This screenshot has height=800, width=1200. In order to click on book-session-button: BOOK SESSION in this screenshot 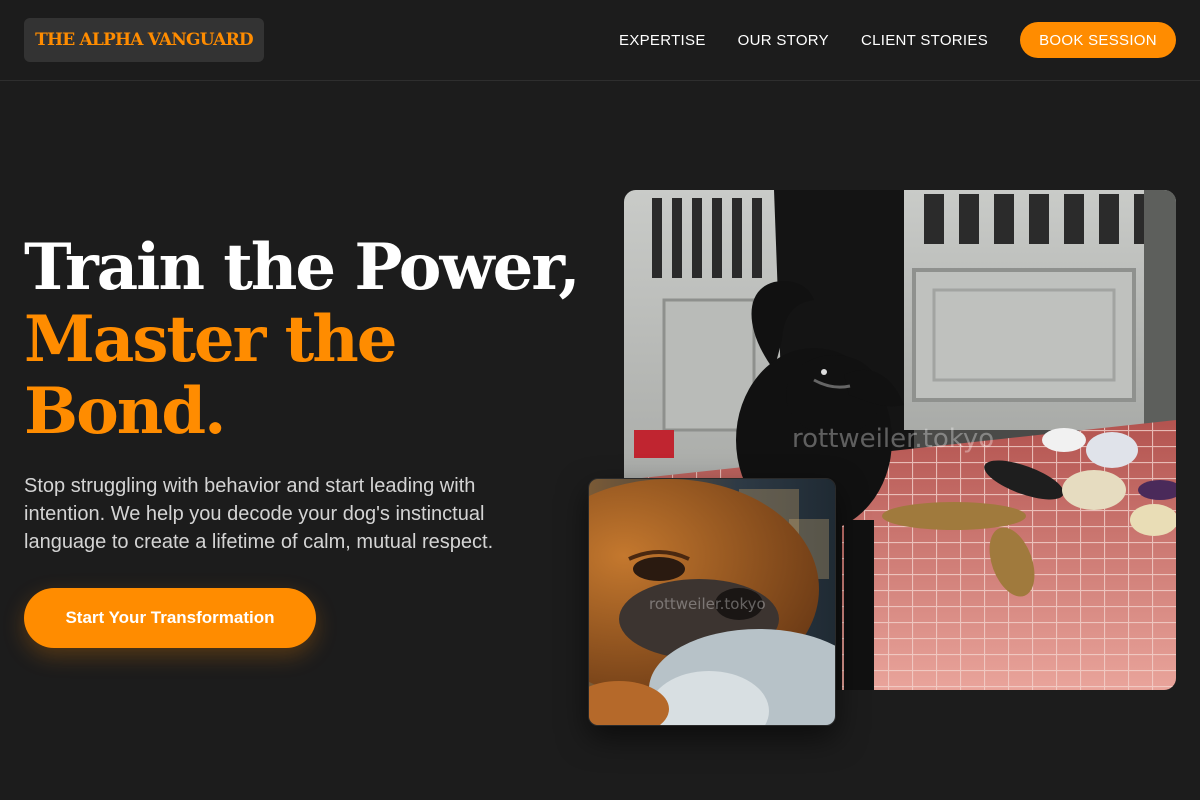, I will do `click(1098, 40)`.